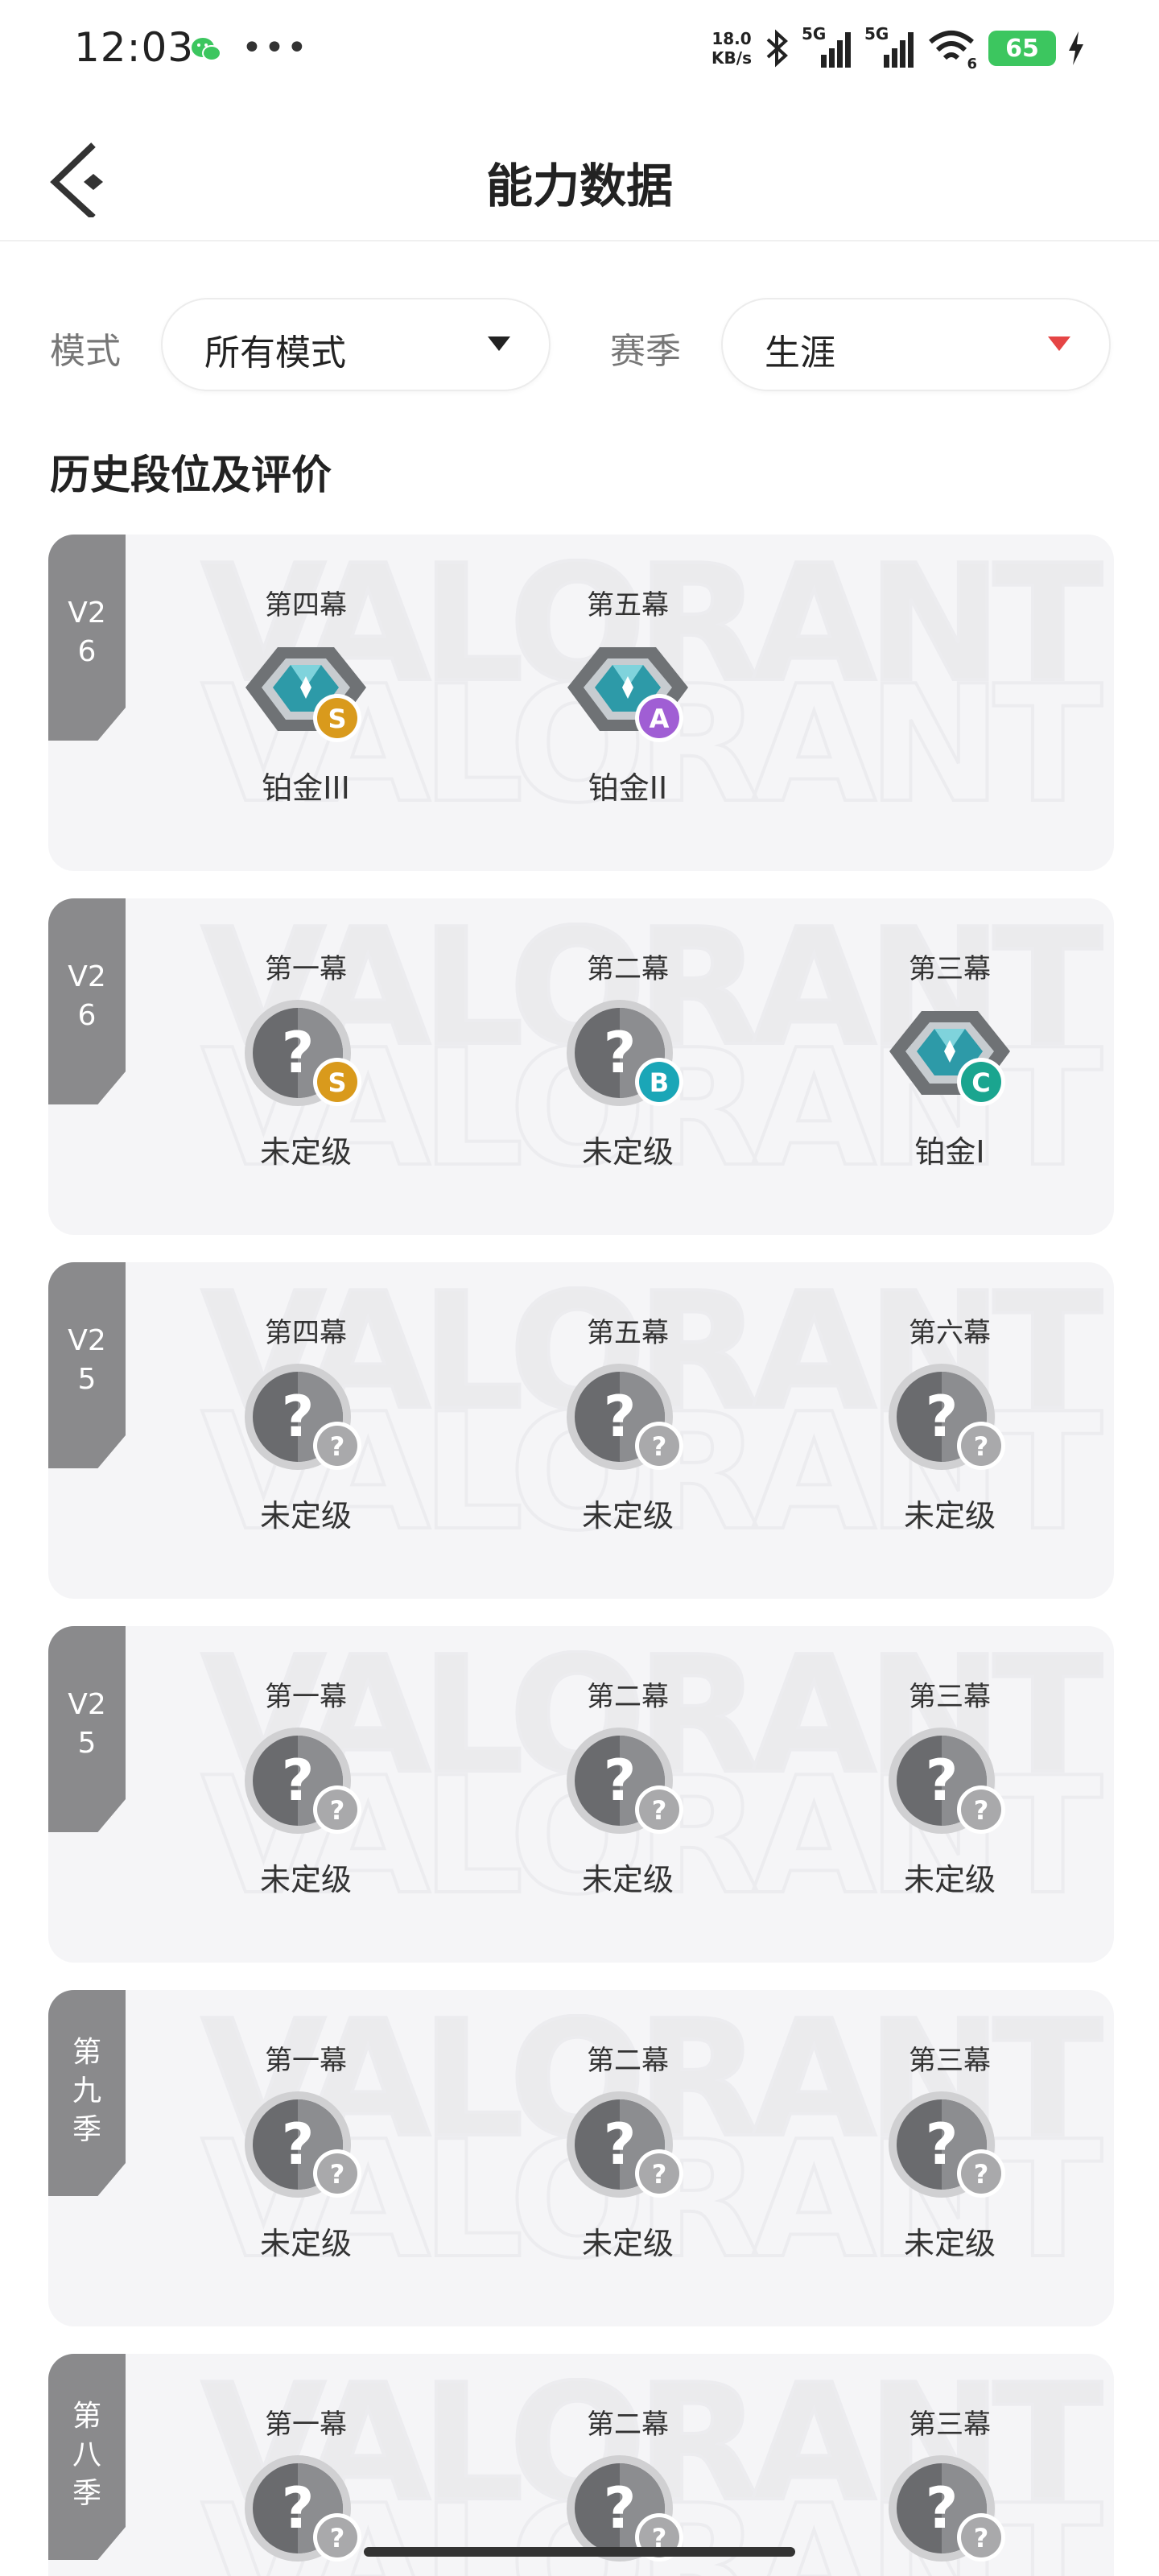 The image size is (1159, 2576). I want to click on act-item: 第三幕??, so click(949, 2489).